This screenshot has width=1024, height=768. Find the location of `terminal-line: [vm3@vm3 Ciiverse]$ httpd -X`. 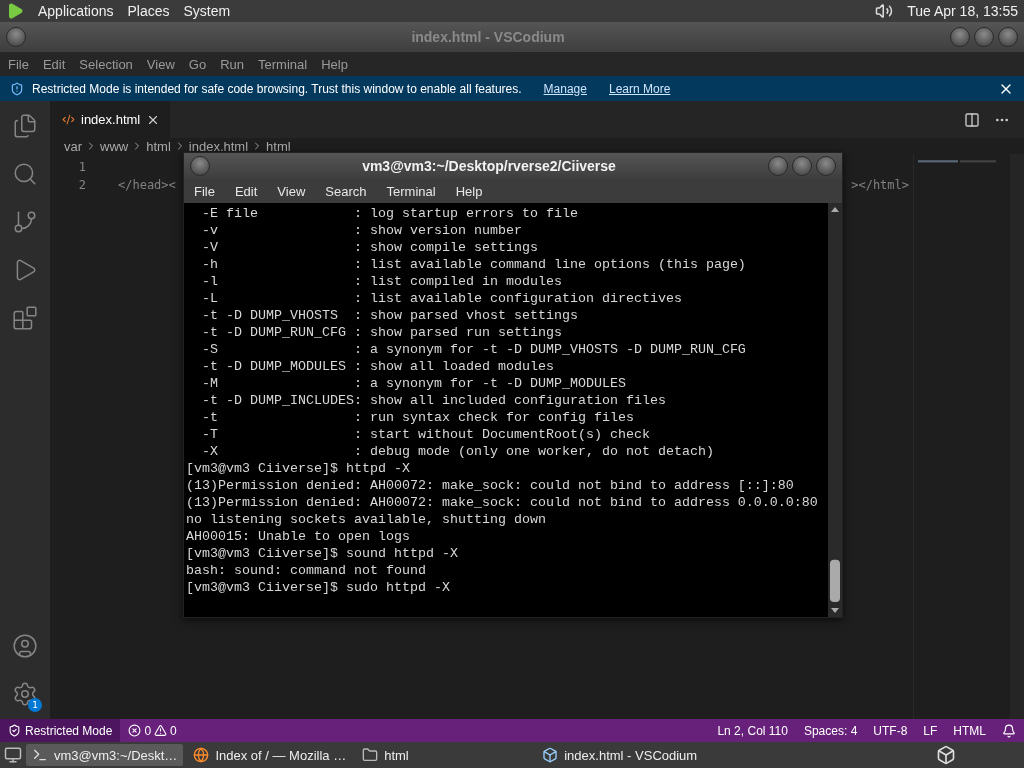

terminal-line: [vm3@vm3 Ciiverse]$ httpd -X is located at coordinates (298, 468).